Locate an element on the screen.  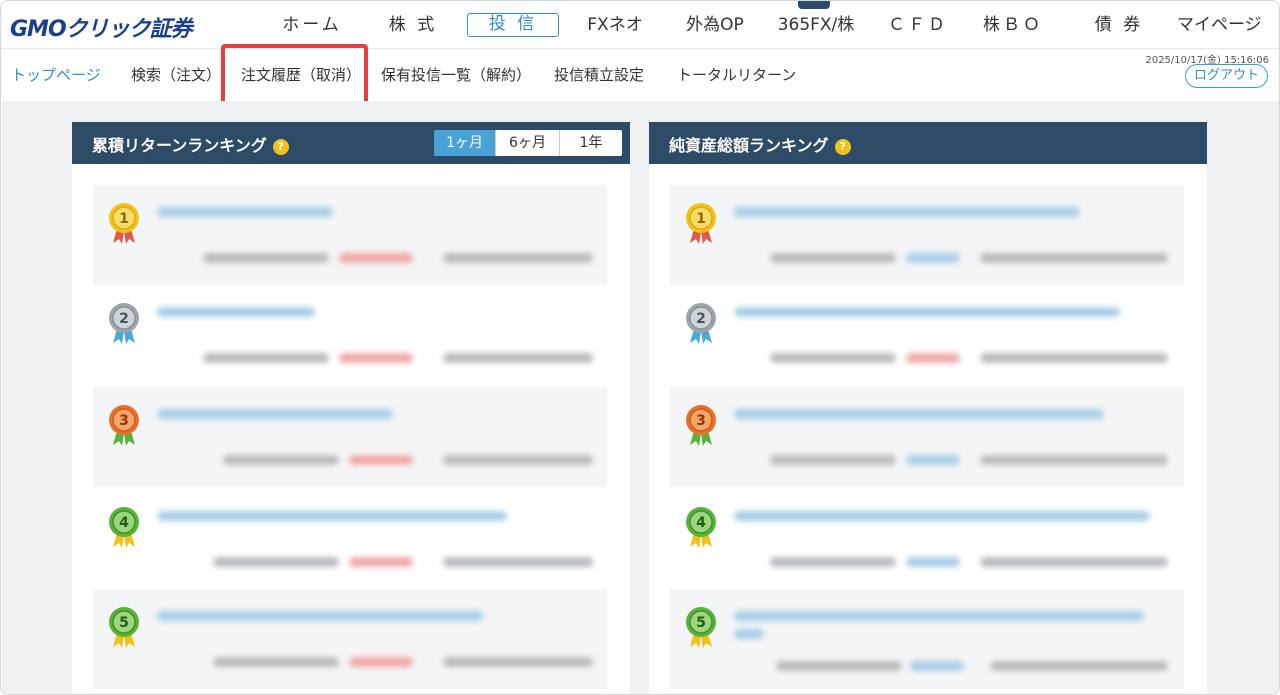
panel-header: 累積リターンランキング? 1ヶ月 6ヶ月 1年 is located at coordinates (351, 143).